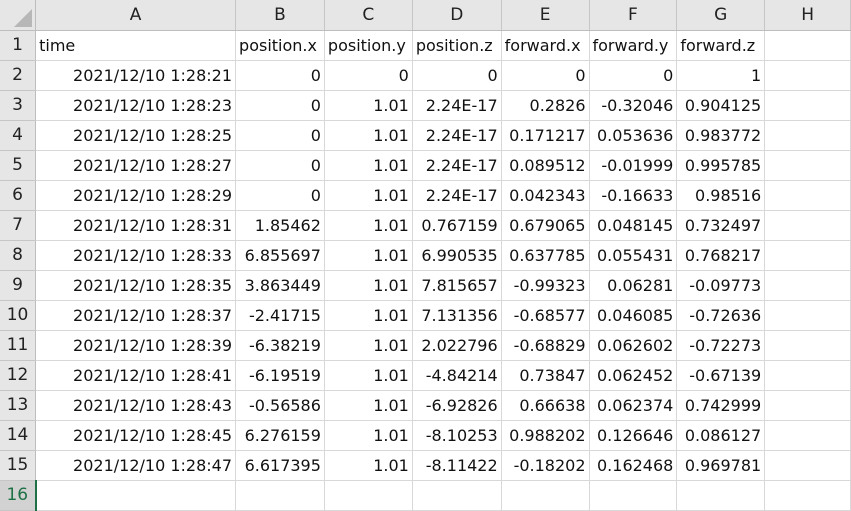  I want to click on column-header-f: F, so click(633, 15).